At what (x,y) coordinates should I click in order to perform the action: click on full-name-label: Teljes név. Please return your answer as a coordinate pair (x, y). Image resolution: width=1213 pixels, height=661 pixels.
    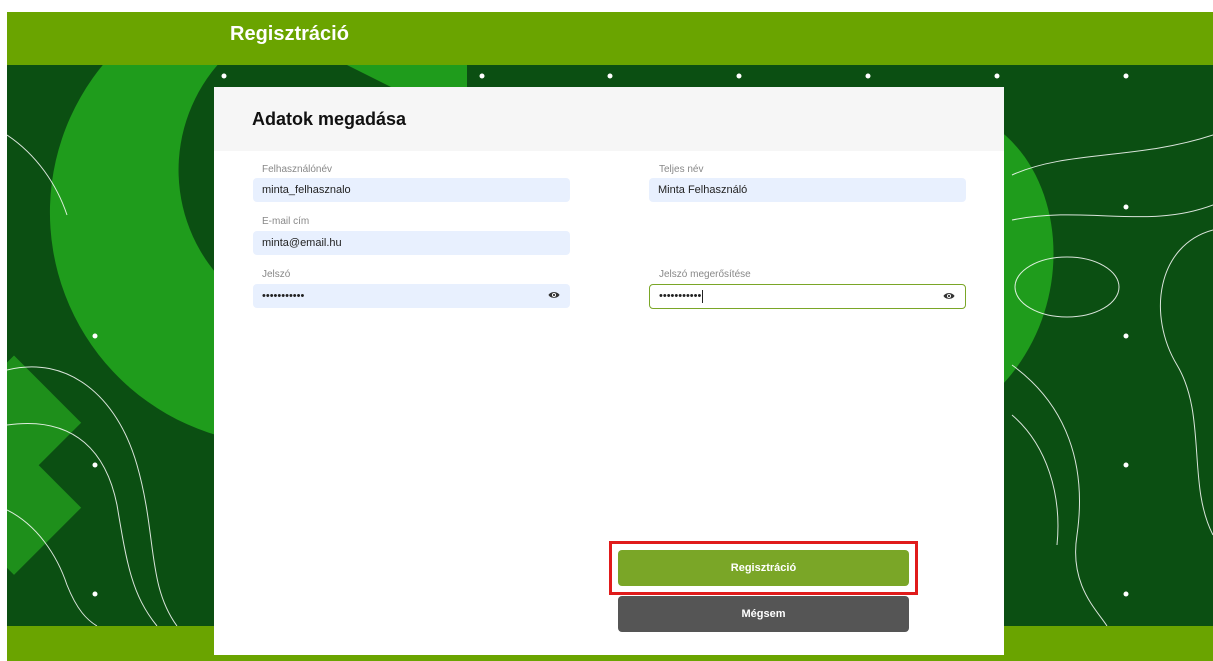
    Looking at the image, I should click on (681, 169).